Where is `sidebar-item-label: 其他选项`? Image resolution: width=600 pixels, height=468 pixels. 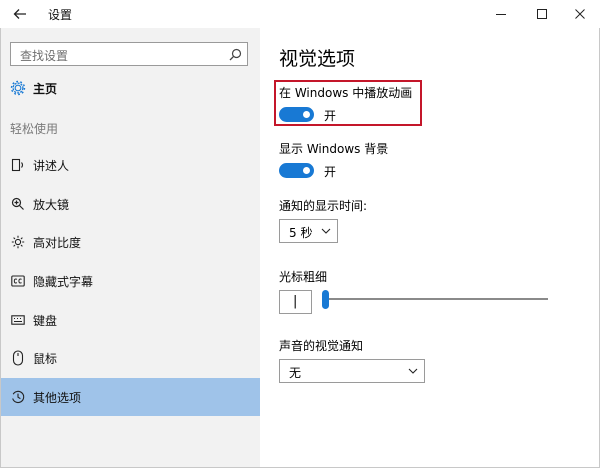
sidebar-item-label: 其他选项 is located at coordinates (57, 397).